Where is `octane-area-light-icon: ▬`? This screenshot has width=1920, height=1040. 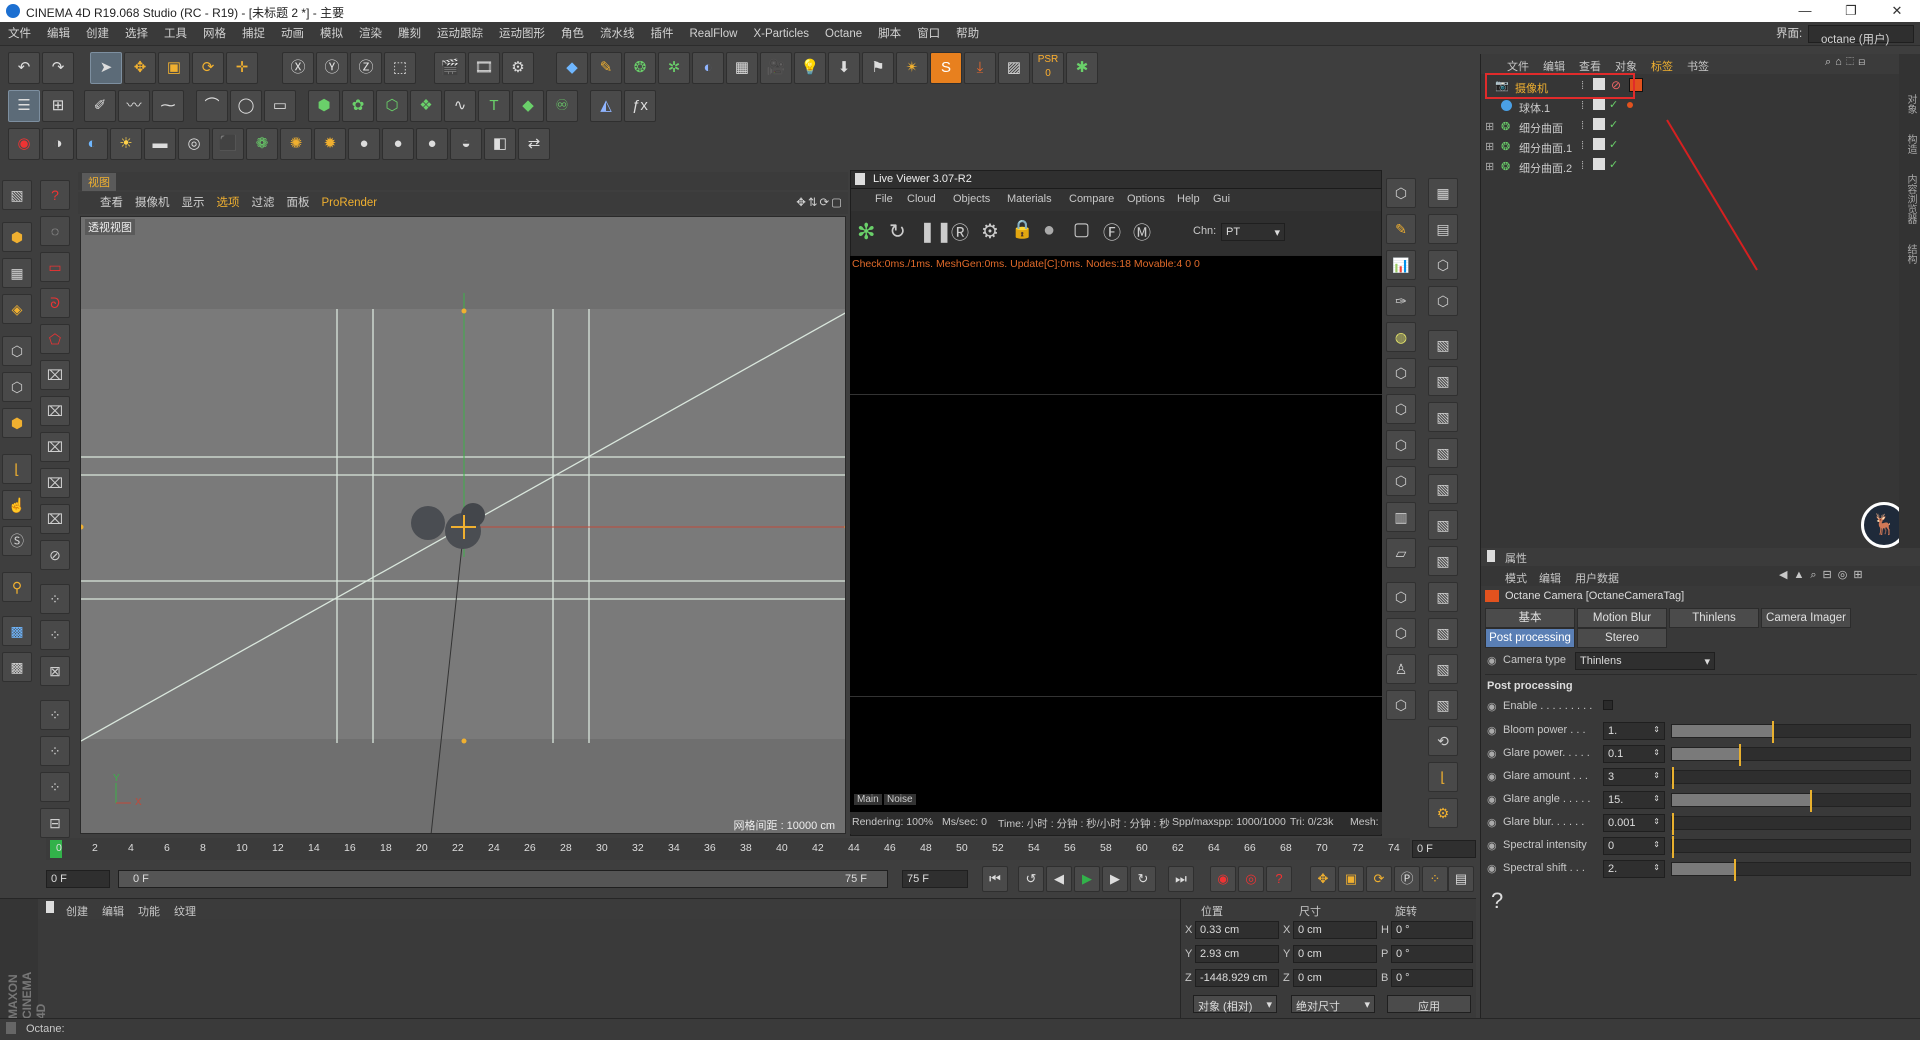 octane-area-light-icon: ▬ is located at coordinates (160, 144).